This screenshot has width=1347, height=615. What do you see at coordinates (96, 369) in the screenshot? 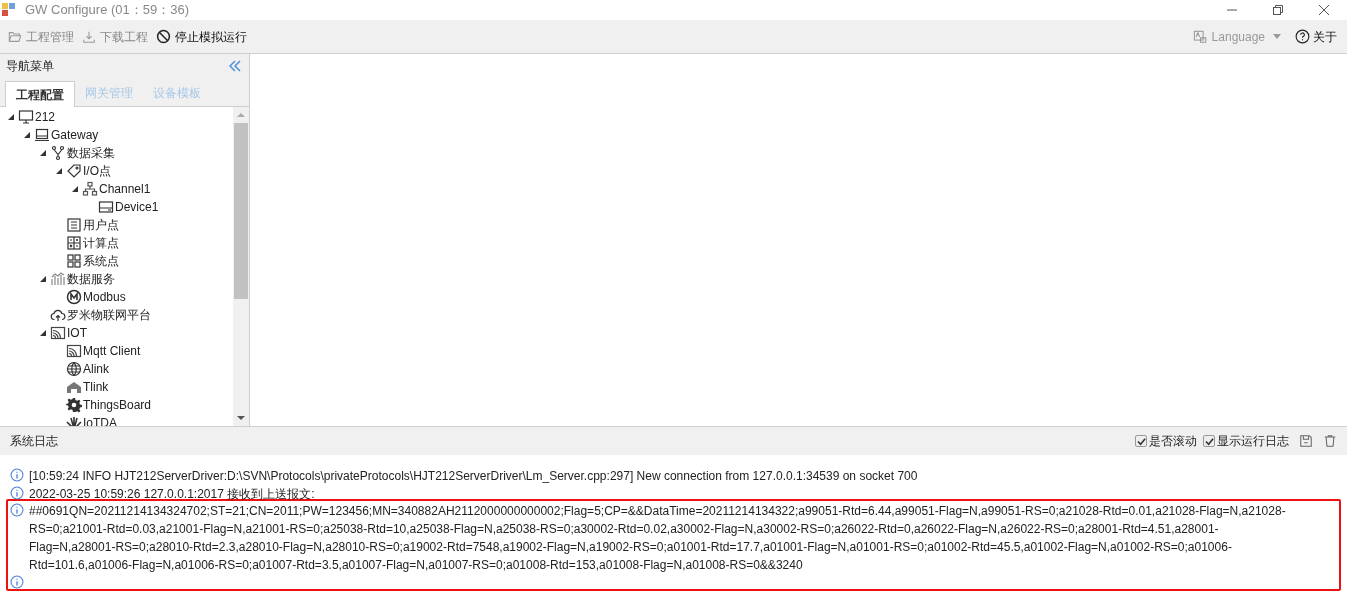
I see `tree-item: Alink` at bounding box center [96, 369].